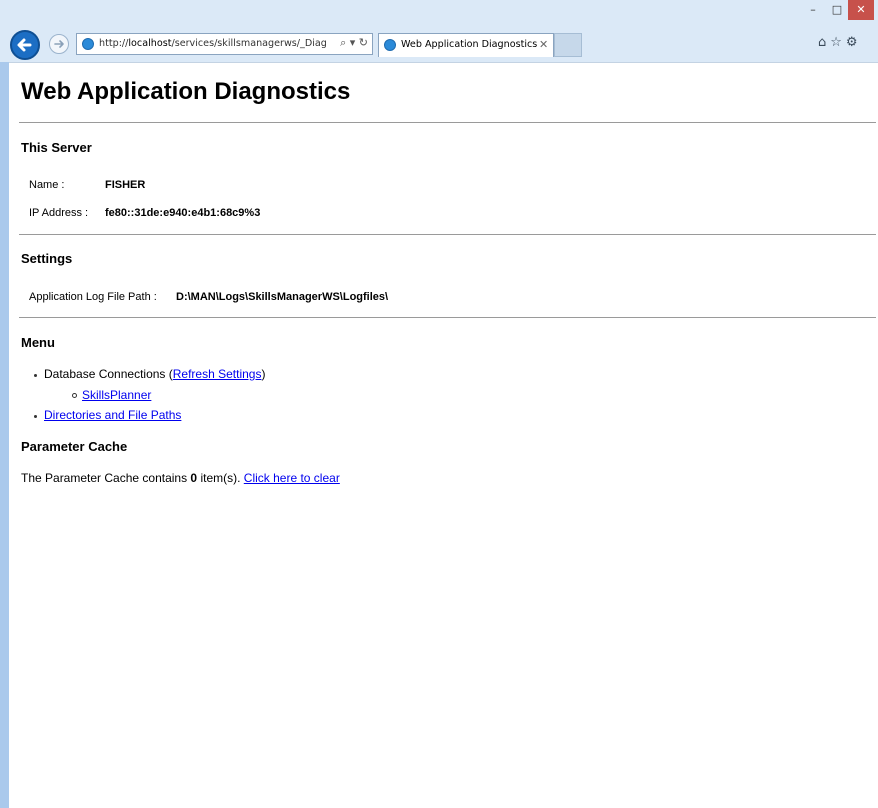 The width and height of the screenshot is (878, 808). What do you see at coordinates (74, 446) in the screenshot?
I see `parameter-cache-heading: Parameter Cache` at bounding box center [74, 446].